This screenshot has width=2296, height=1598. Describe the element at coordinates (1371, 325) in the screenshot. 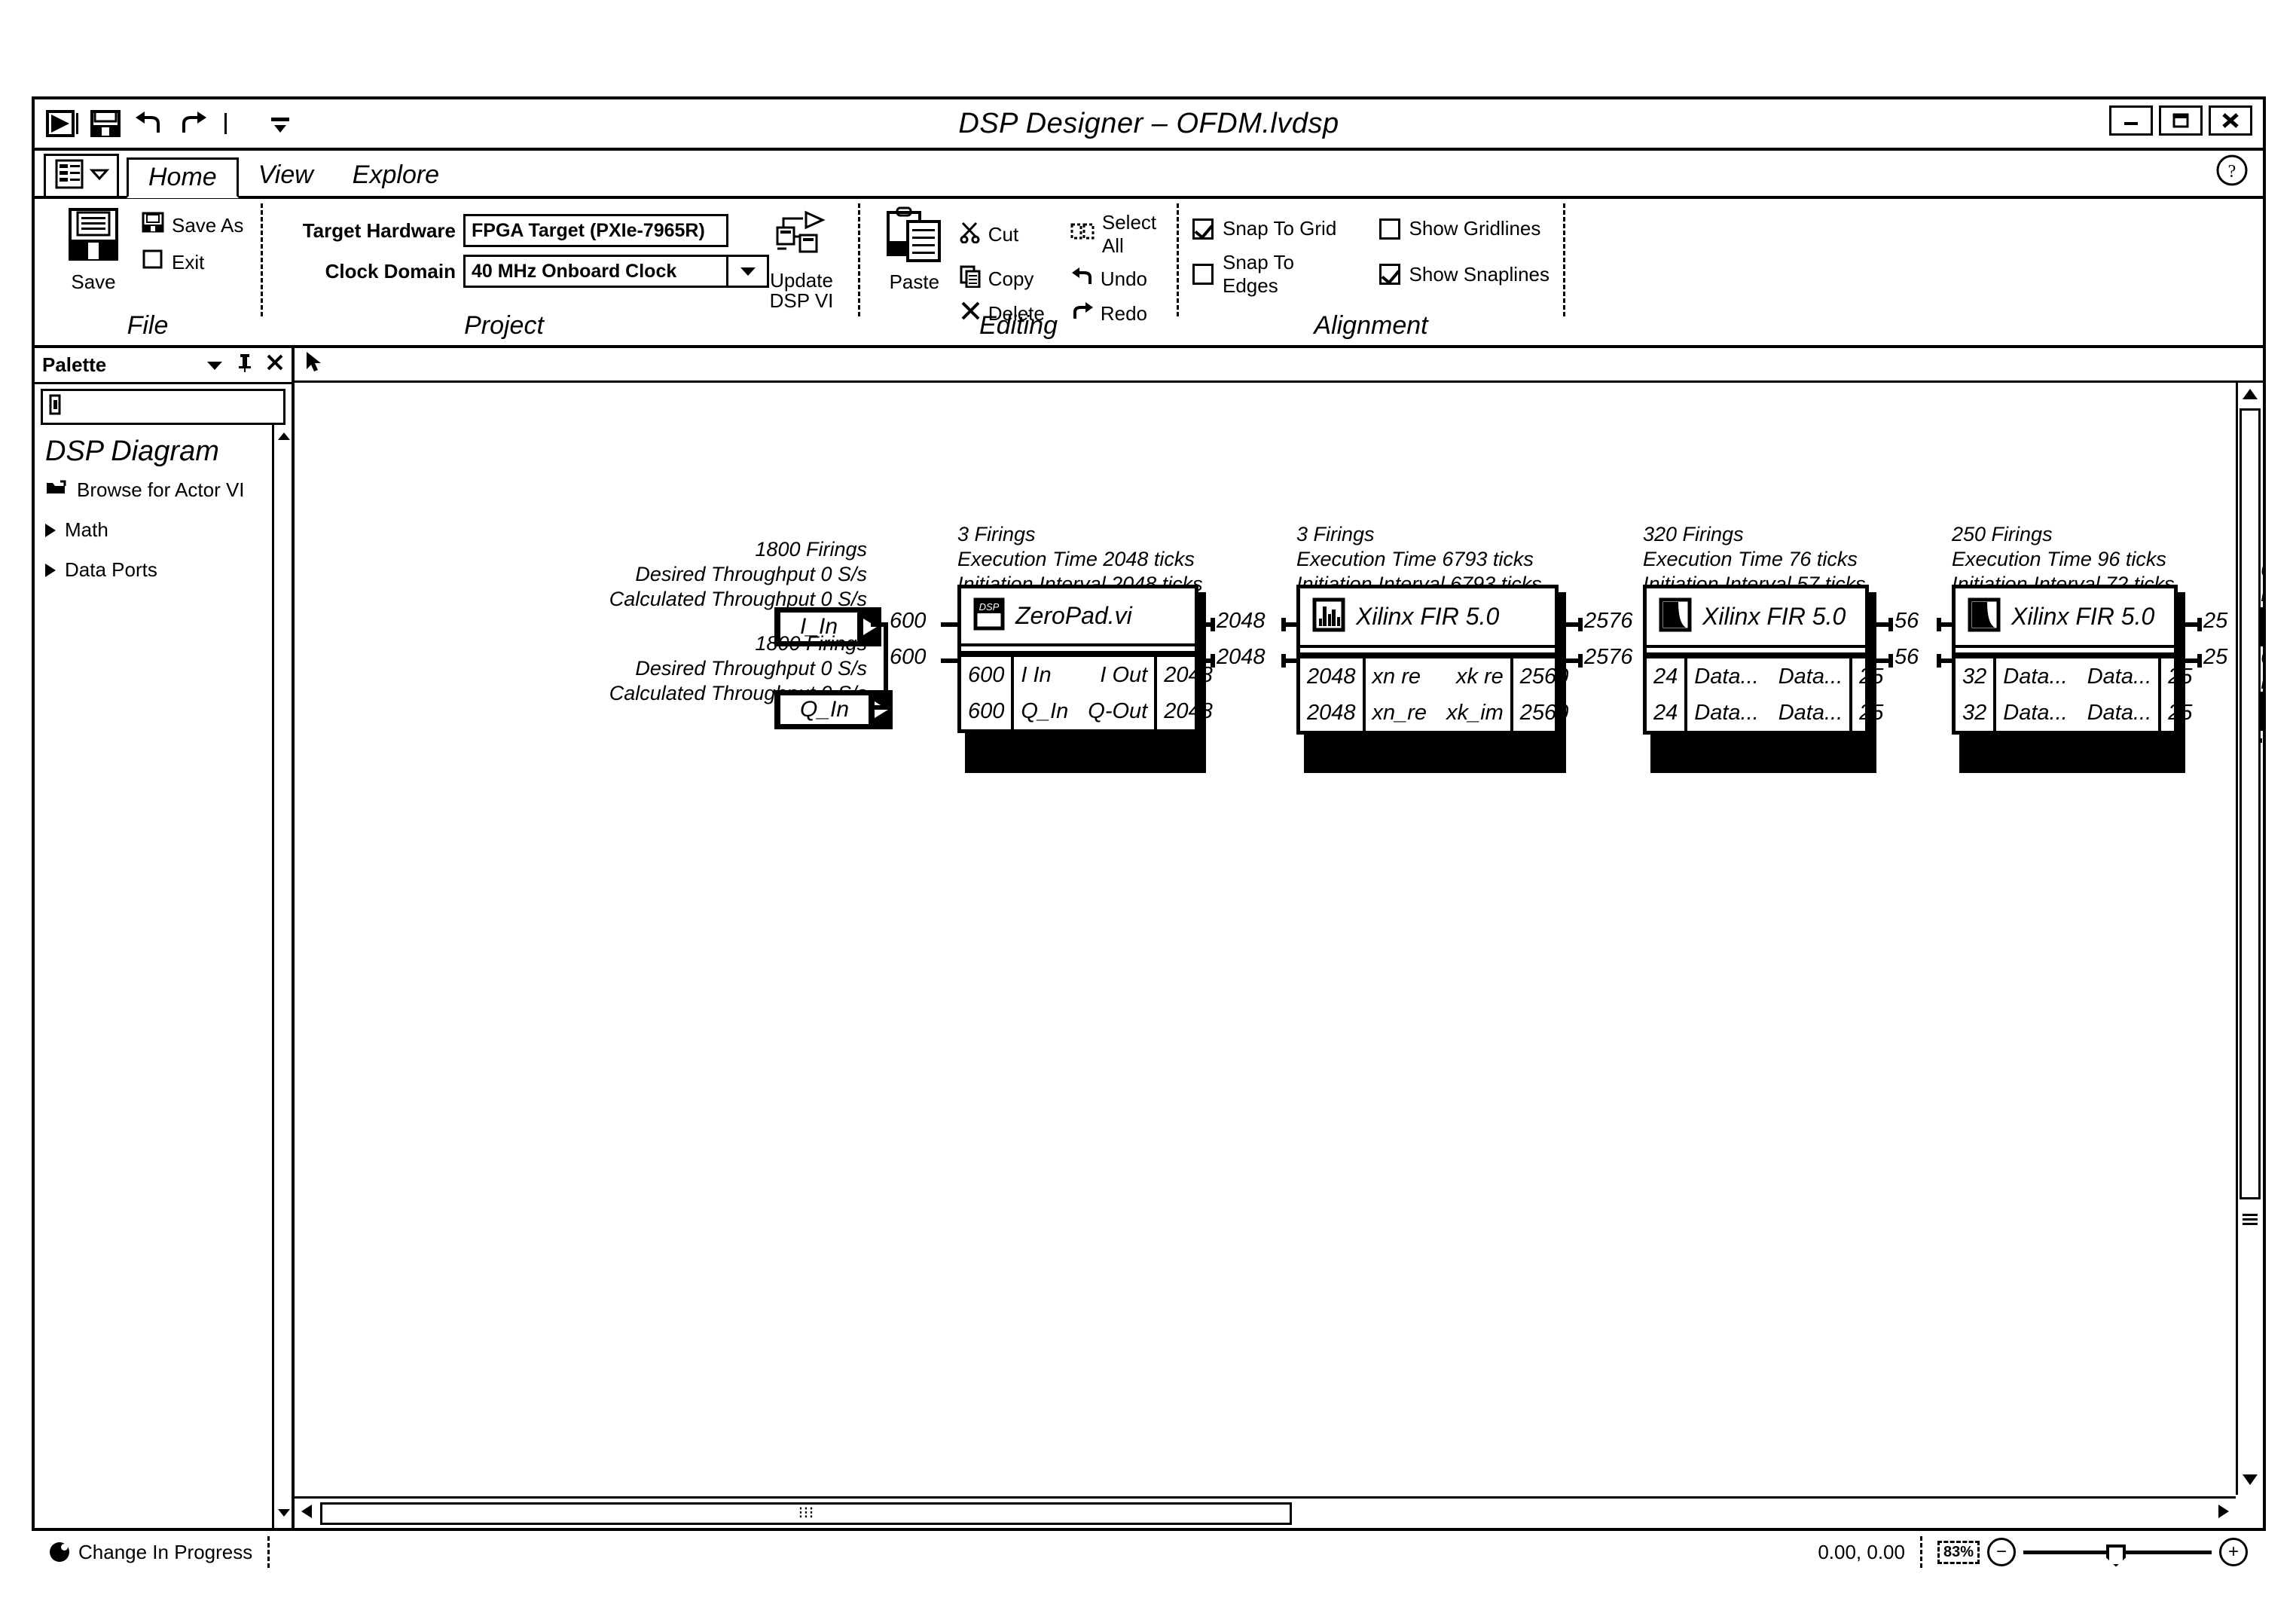

I see `ribbon-group-alignment-title: Alignment` at that location.